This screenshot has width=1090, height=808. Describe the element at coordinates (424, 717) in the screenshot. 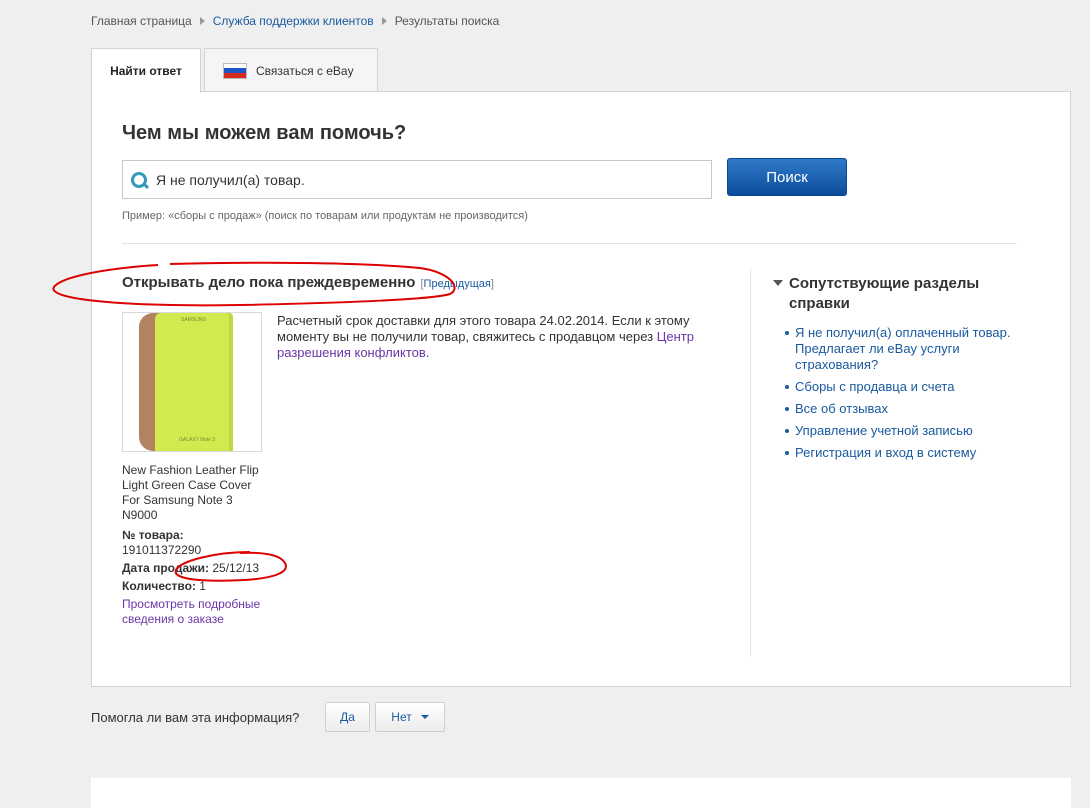

I see `dropdown-arrow-icon` at that location.